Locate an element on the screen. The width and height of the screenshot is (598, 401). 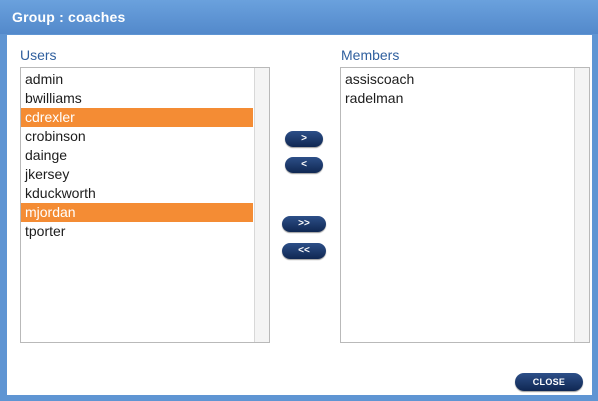
users-list-item: kduckworth is located at coordinates (137, 193).